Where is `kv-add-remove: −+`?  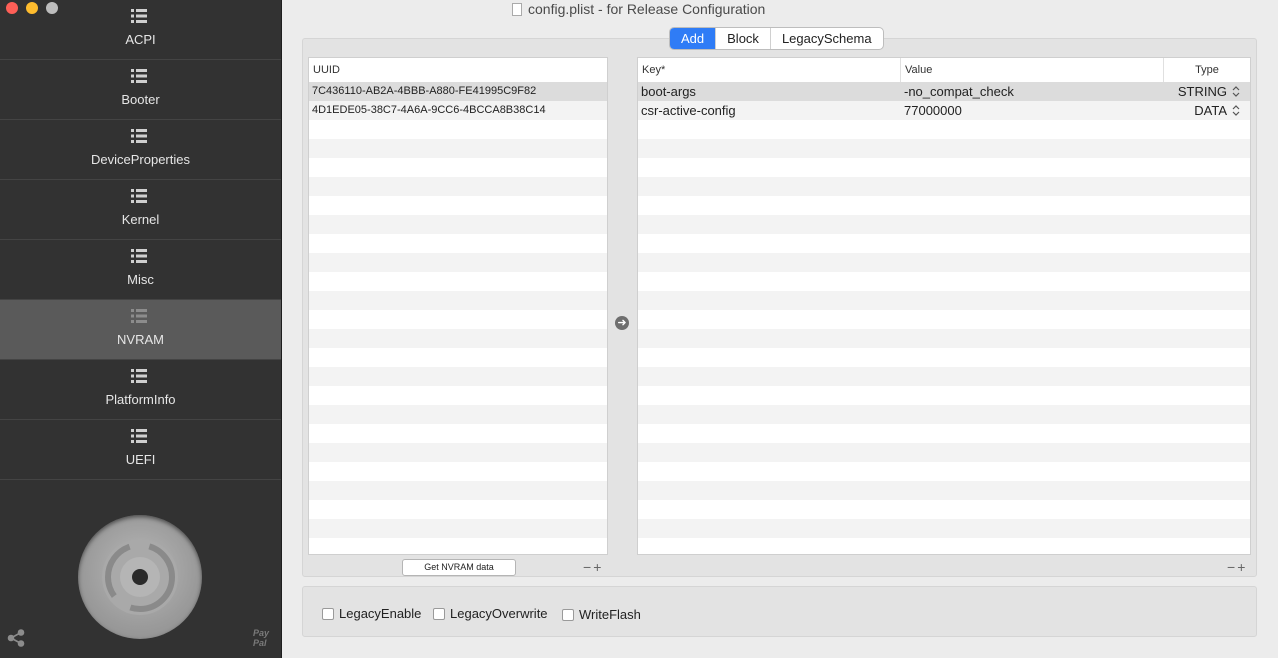 kv-add-remove: −+ is located at coordinates (1237, 567).